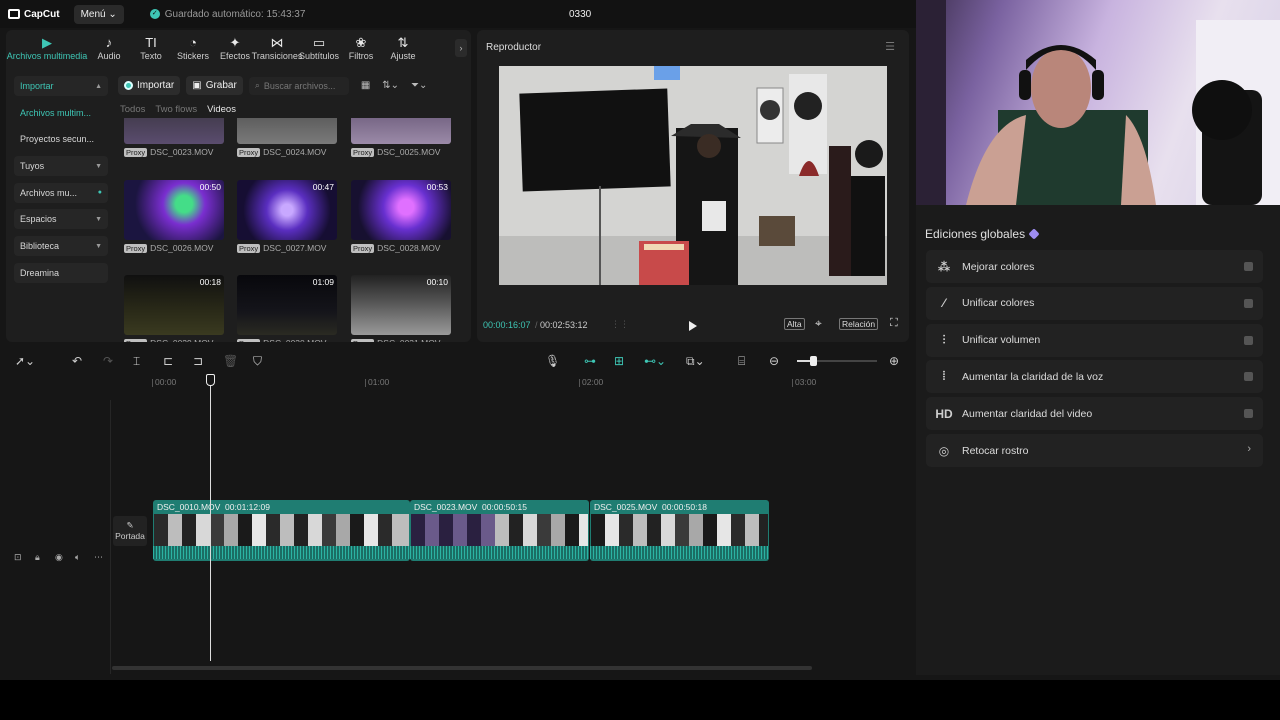 The image size is (1280, 720). What do you see at coordinates (130, 531) in the screenshot?
I see `cover-button: ✎ Portada` at bounding box center [130, 531].